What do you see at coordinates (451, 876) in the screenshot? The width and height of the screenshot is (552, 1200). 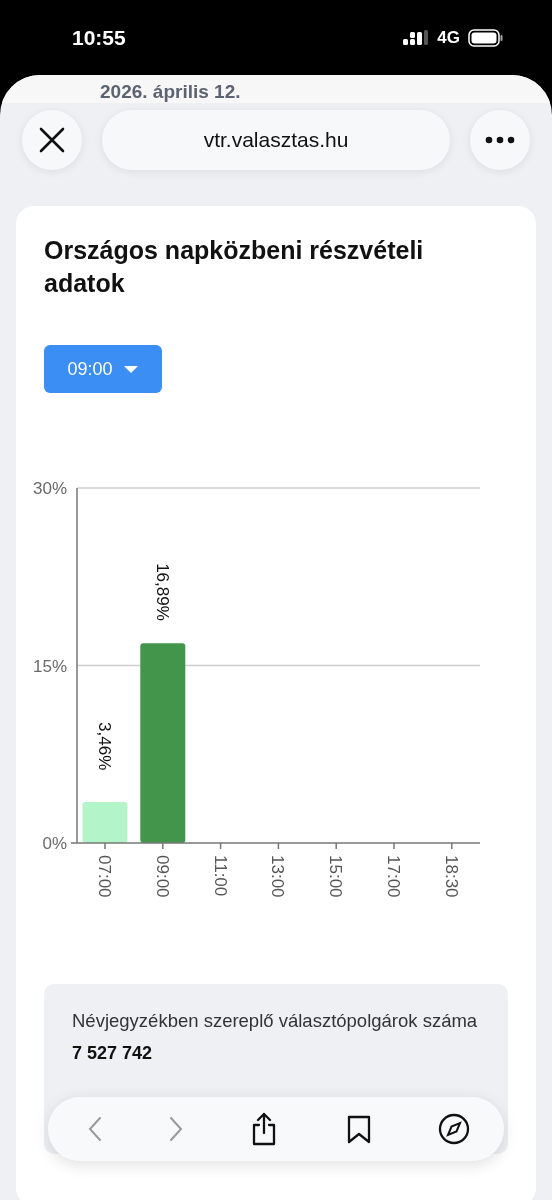 I see `x-tick-label: 18:30` at bounding box center [451, 876].